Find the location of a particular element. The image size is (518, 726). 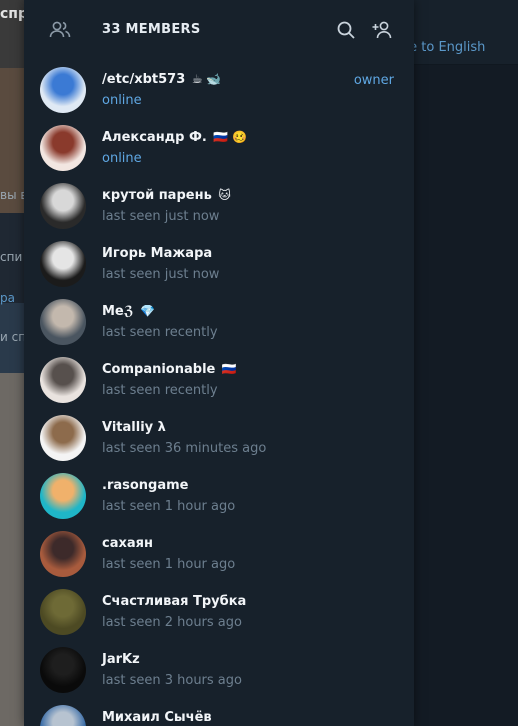

member-name: Счастливая Трубка is located at coordinates (174, 601).